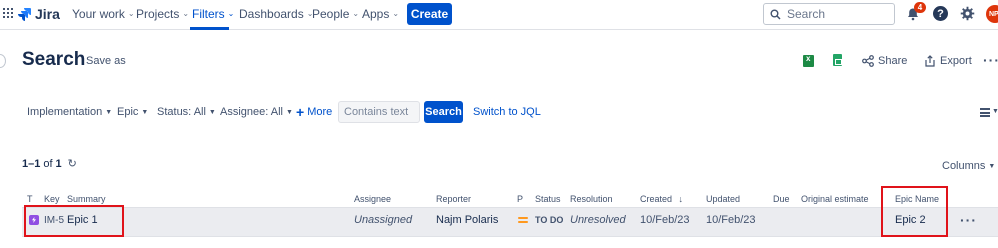  I want to click on filter-project: Implementation ▼, so click(69, 112).